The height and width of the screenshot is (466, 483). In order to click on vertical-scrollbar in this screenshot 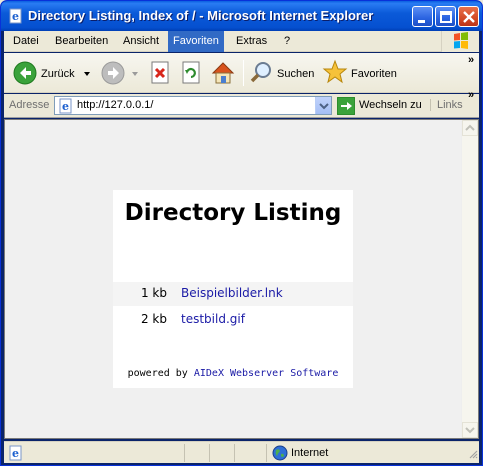, I will do `click(469, 279)`.